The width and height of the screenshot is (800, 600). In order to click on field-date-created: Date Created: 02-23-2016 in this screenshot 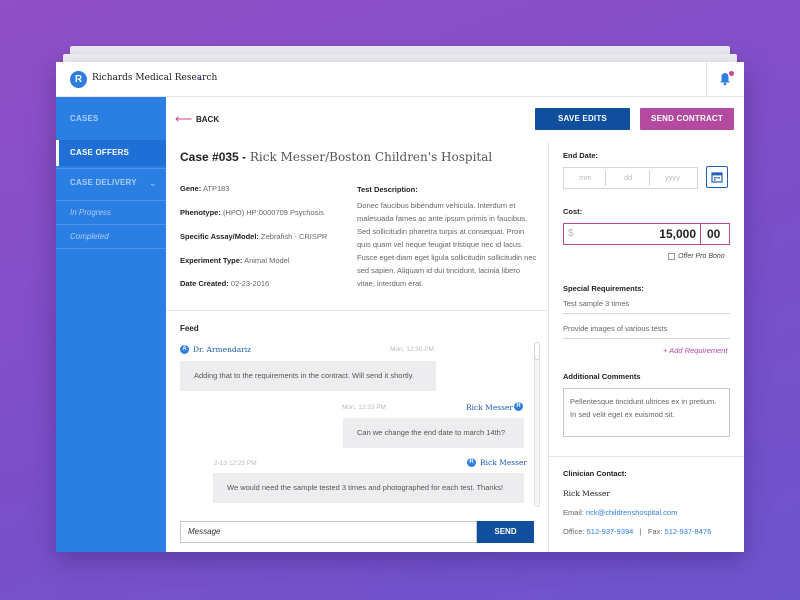, I will do `click(224, 283)`.